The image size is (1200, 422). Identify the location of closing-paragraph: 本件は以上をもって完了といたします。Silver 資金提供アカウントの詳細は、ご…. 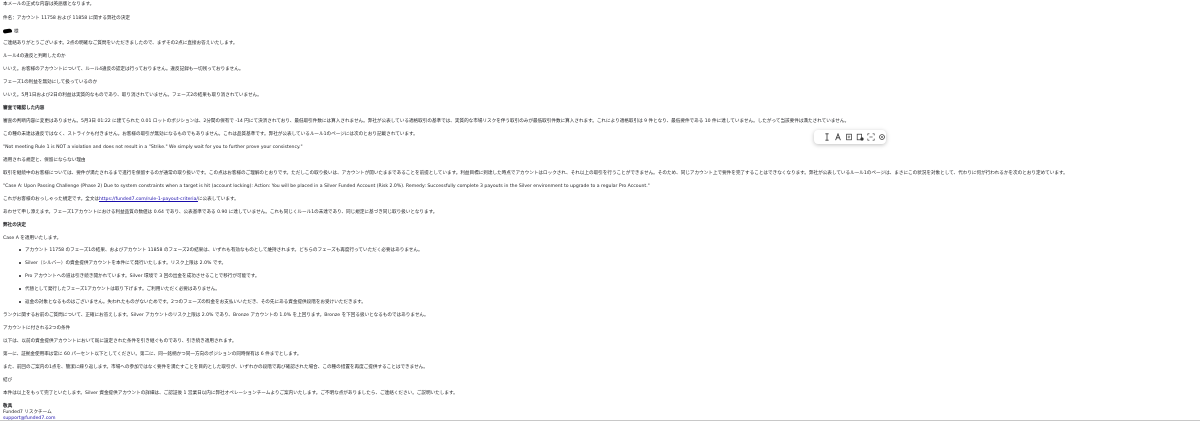
(230, 393).